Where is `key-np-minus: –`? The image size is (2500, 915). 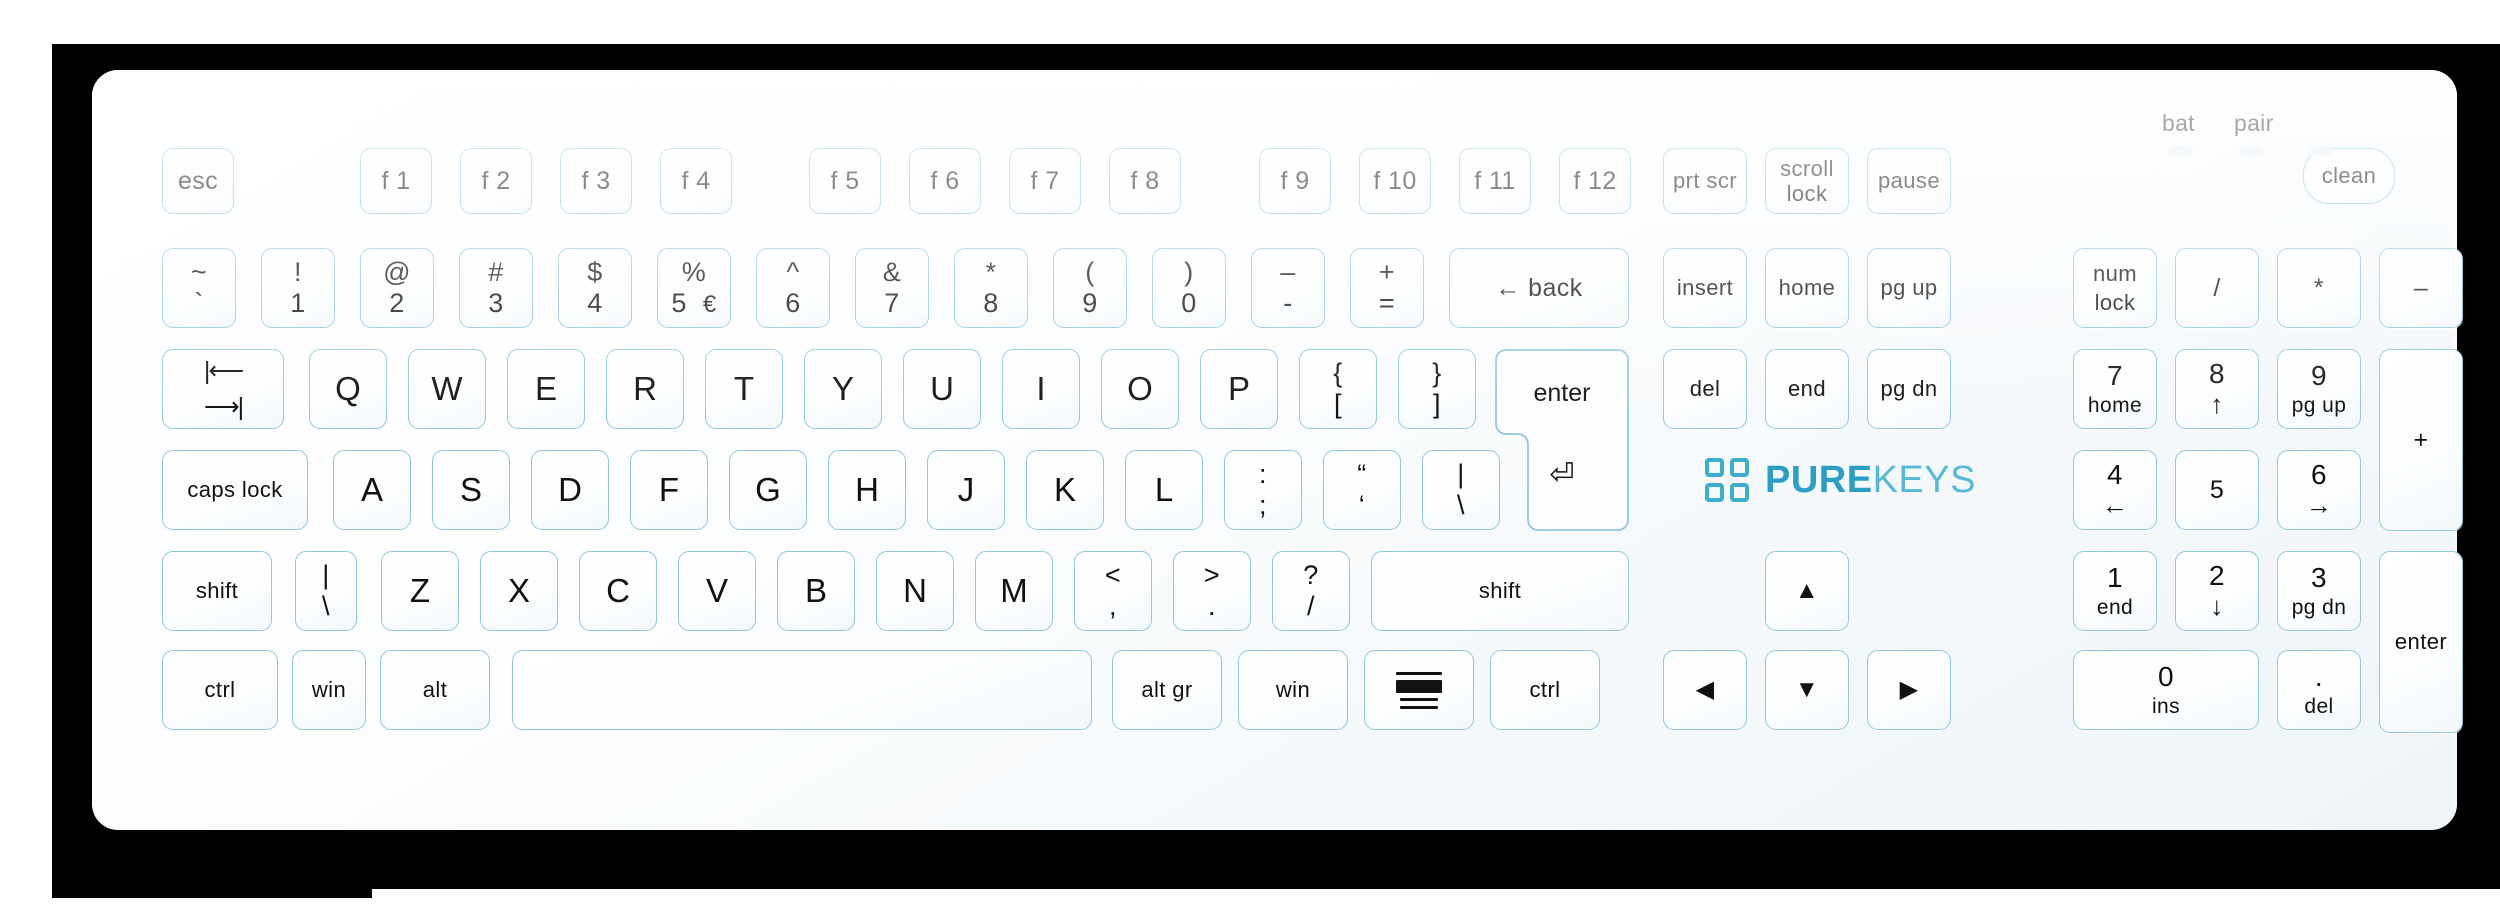 key-np-minus: – is located at coordinates (2421, 288).